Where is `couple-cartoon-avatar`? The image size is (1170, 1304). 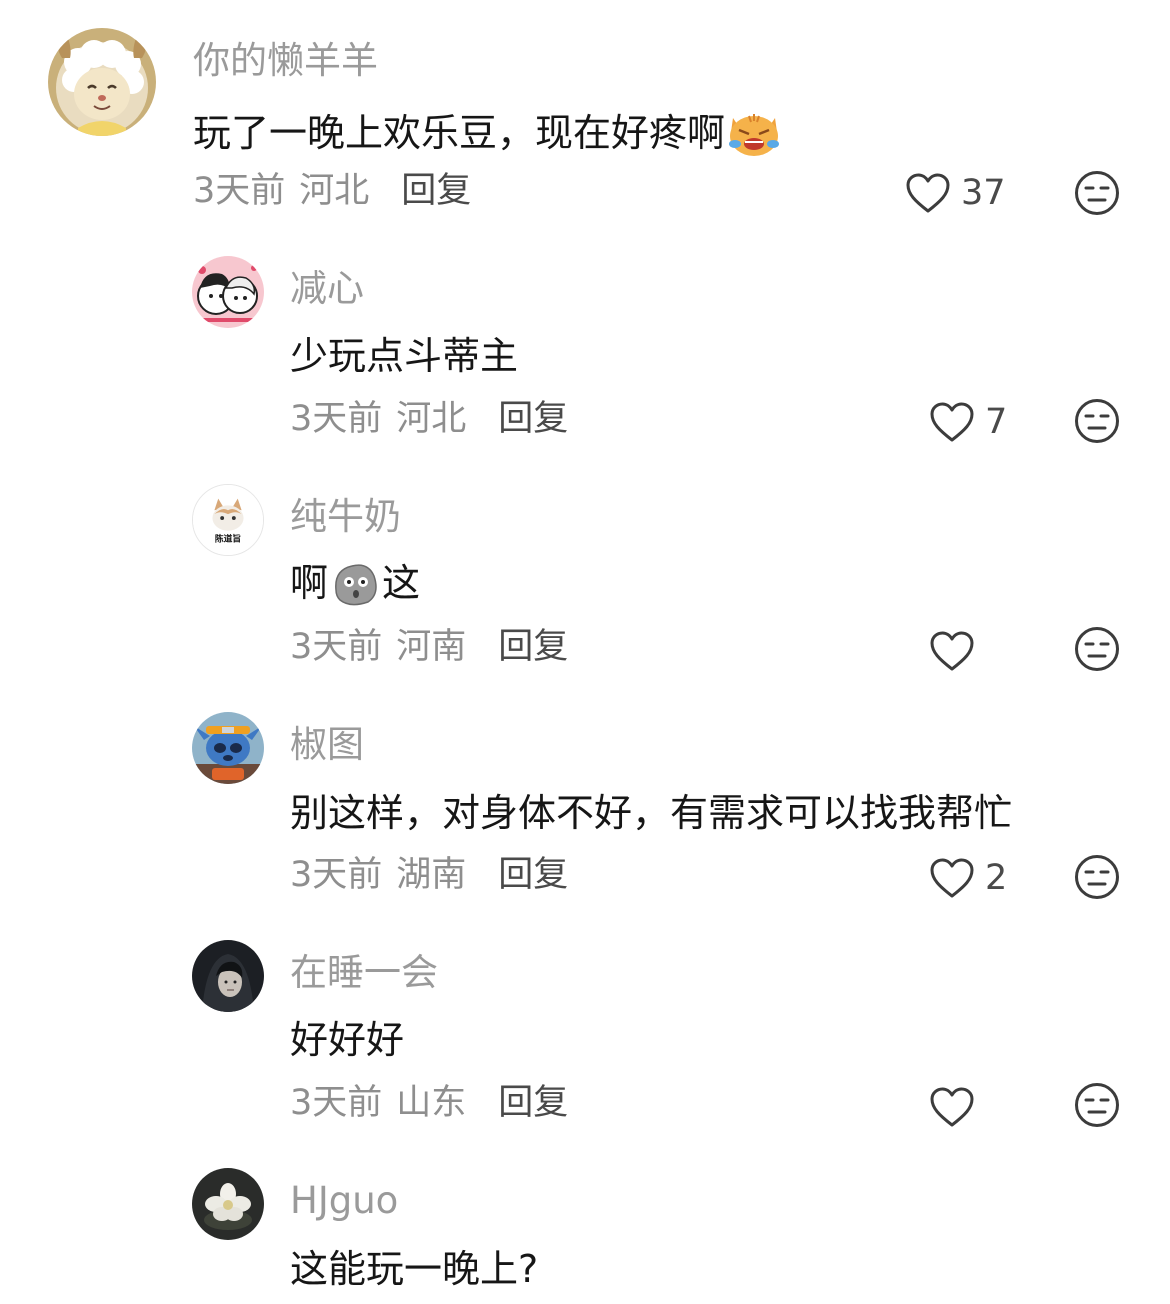 couple-cartoon-avatar is located at coordinates (228, 292).